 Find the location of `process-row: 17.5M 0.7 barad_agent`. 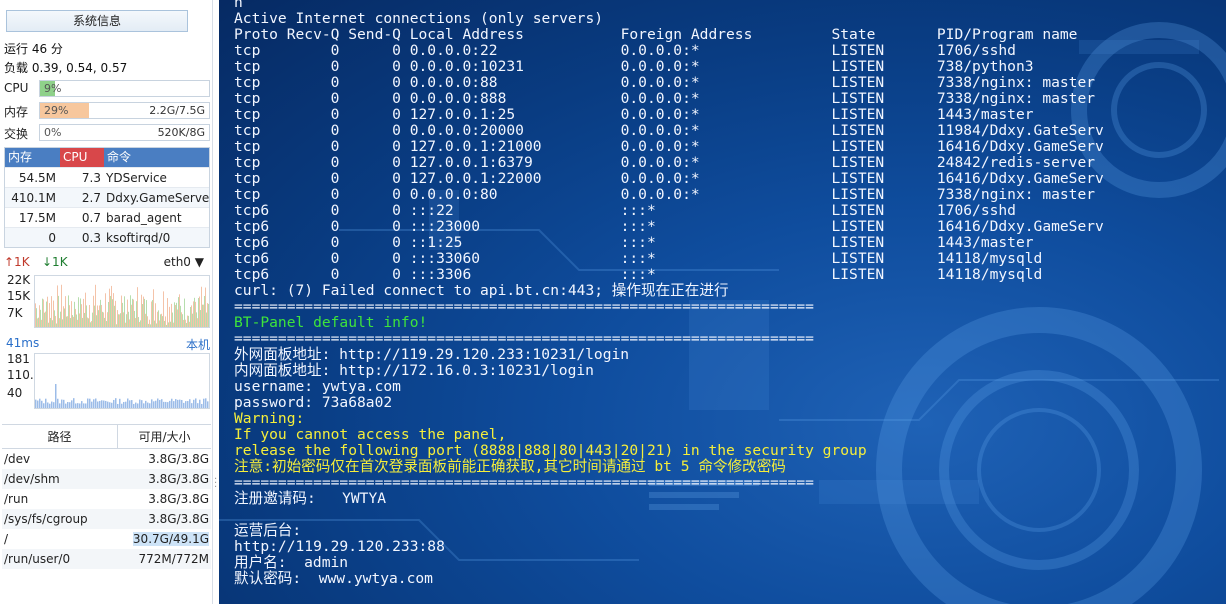

process-row: 17.5M 0.7 barad_agent is located at coordinates (107, 217).